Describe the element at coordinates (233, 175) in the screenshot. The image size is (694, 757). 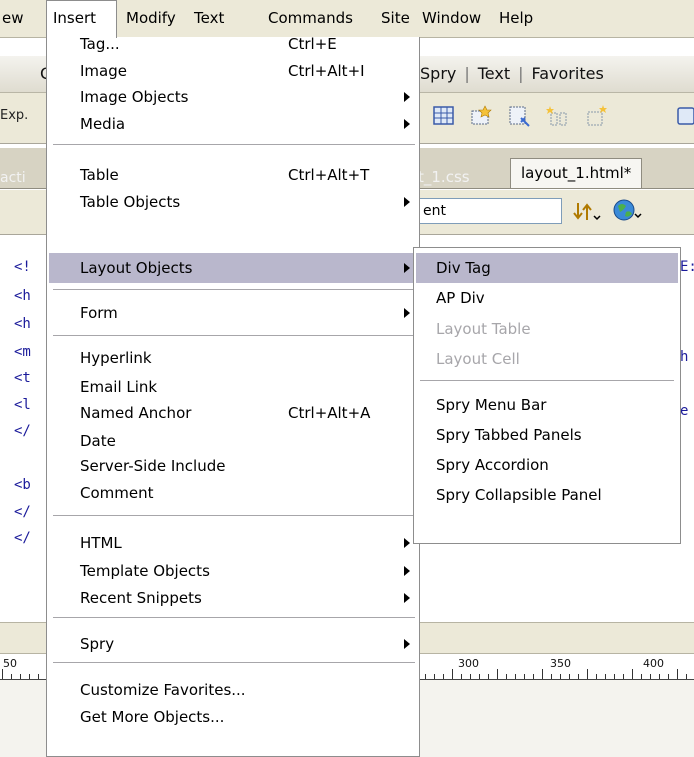
I see `menu-item-table: Table Ctrl+Alt+T` at that location.